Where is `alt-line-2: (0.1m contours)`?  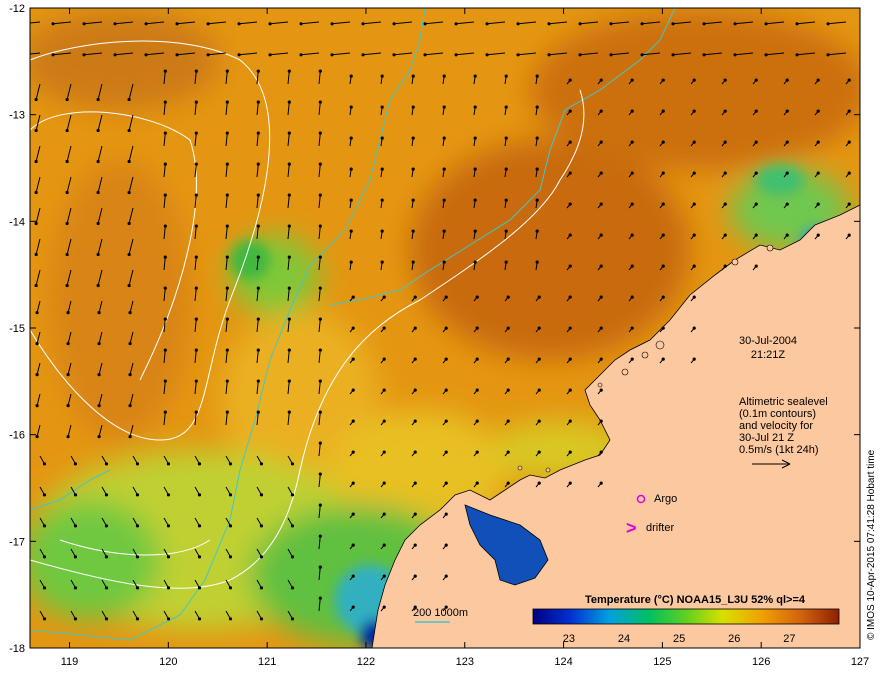
alt-line-2: (0.1m contours) is located at coordinates (777, 414).